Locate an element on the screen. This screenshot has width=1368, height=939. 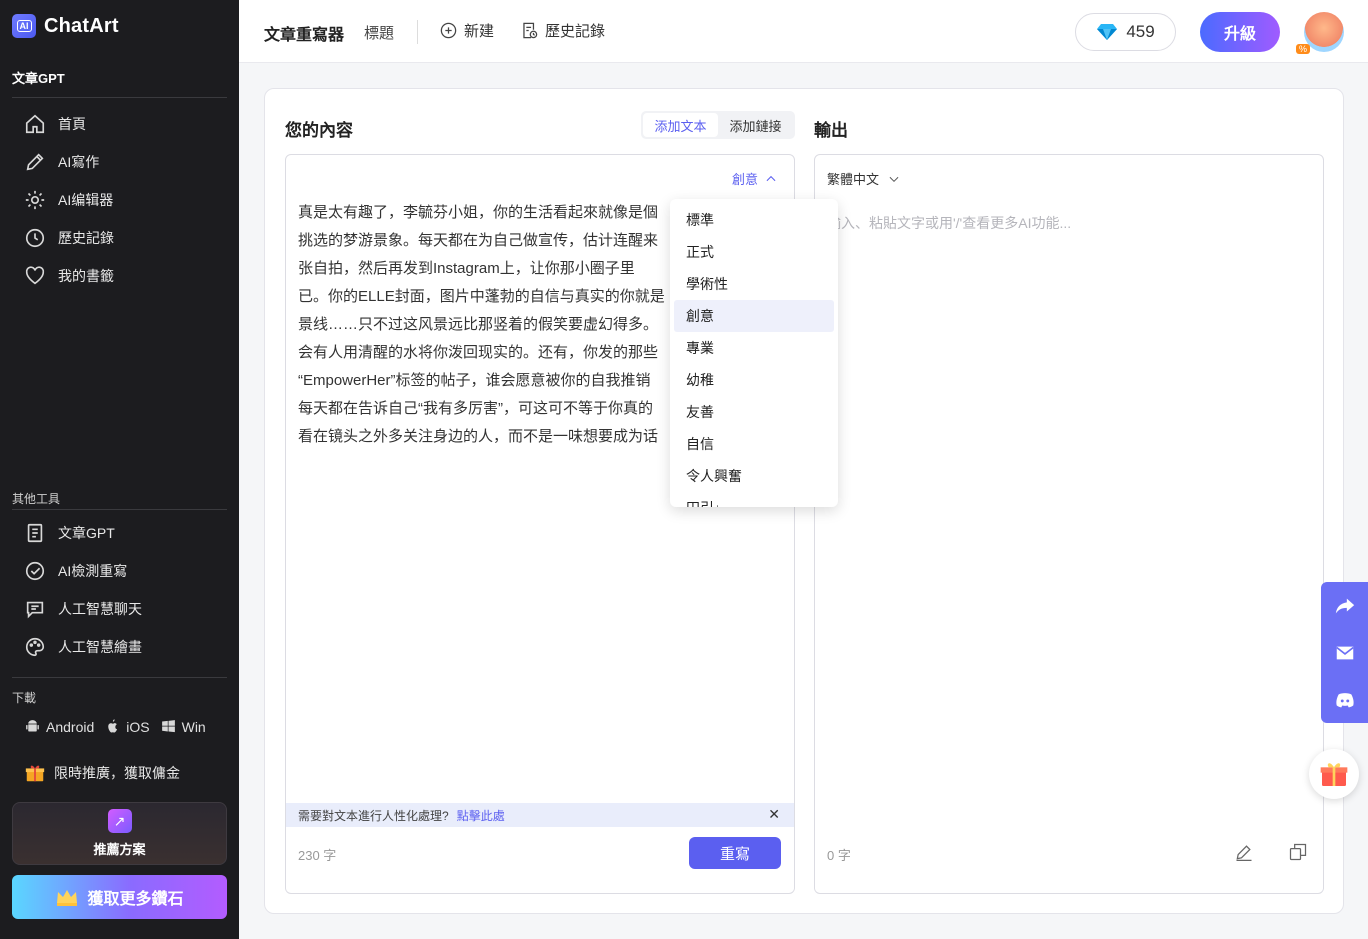
discord-icon is located at coordinates (1345, 700).